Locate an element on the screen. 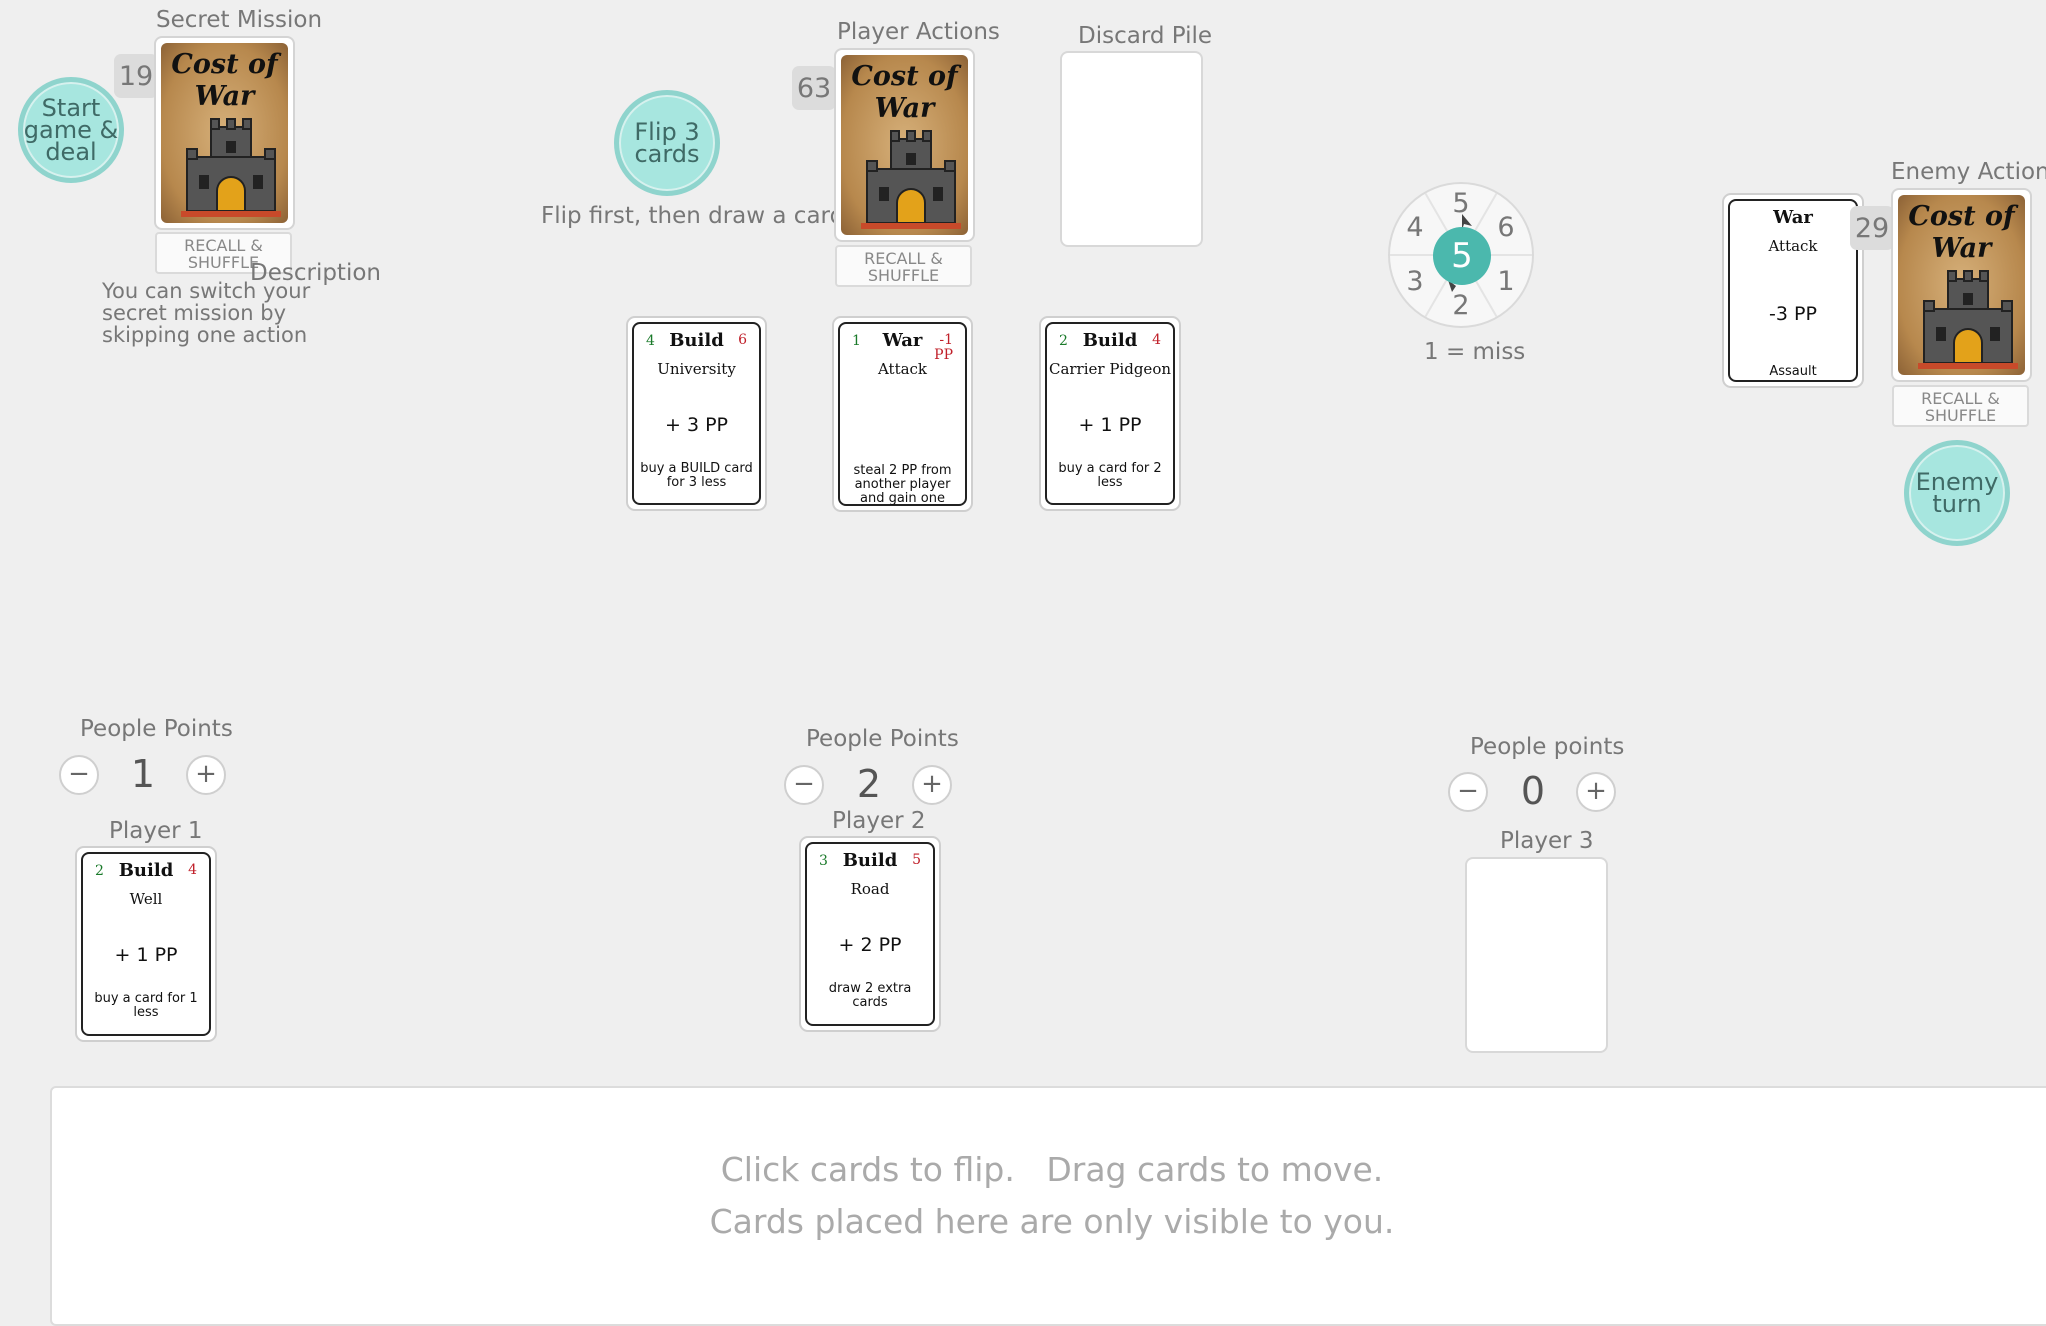 The width and height of the screenshot is (2046, 1326). player2-pp-label: People Points is located at coordinates (882, 739).